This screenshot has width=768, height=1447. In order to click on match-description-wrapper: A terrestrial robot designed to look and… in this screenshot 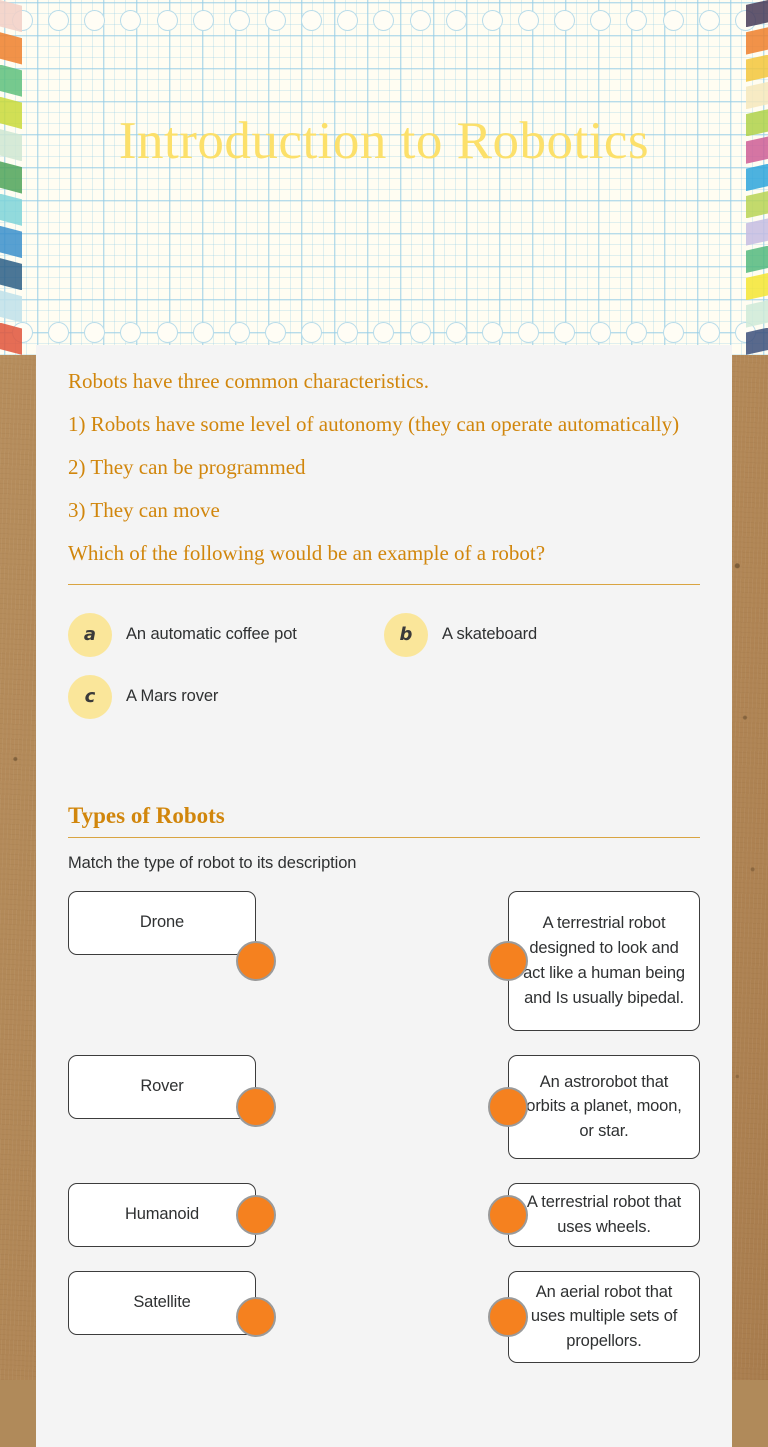, I will do `click(594, 960)`.